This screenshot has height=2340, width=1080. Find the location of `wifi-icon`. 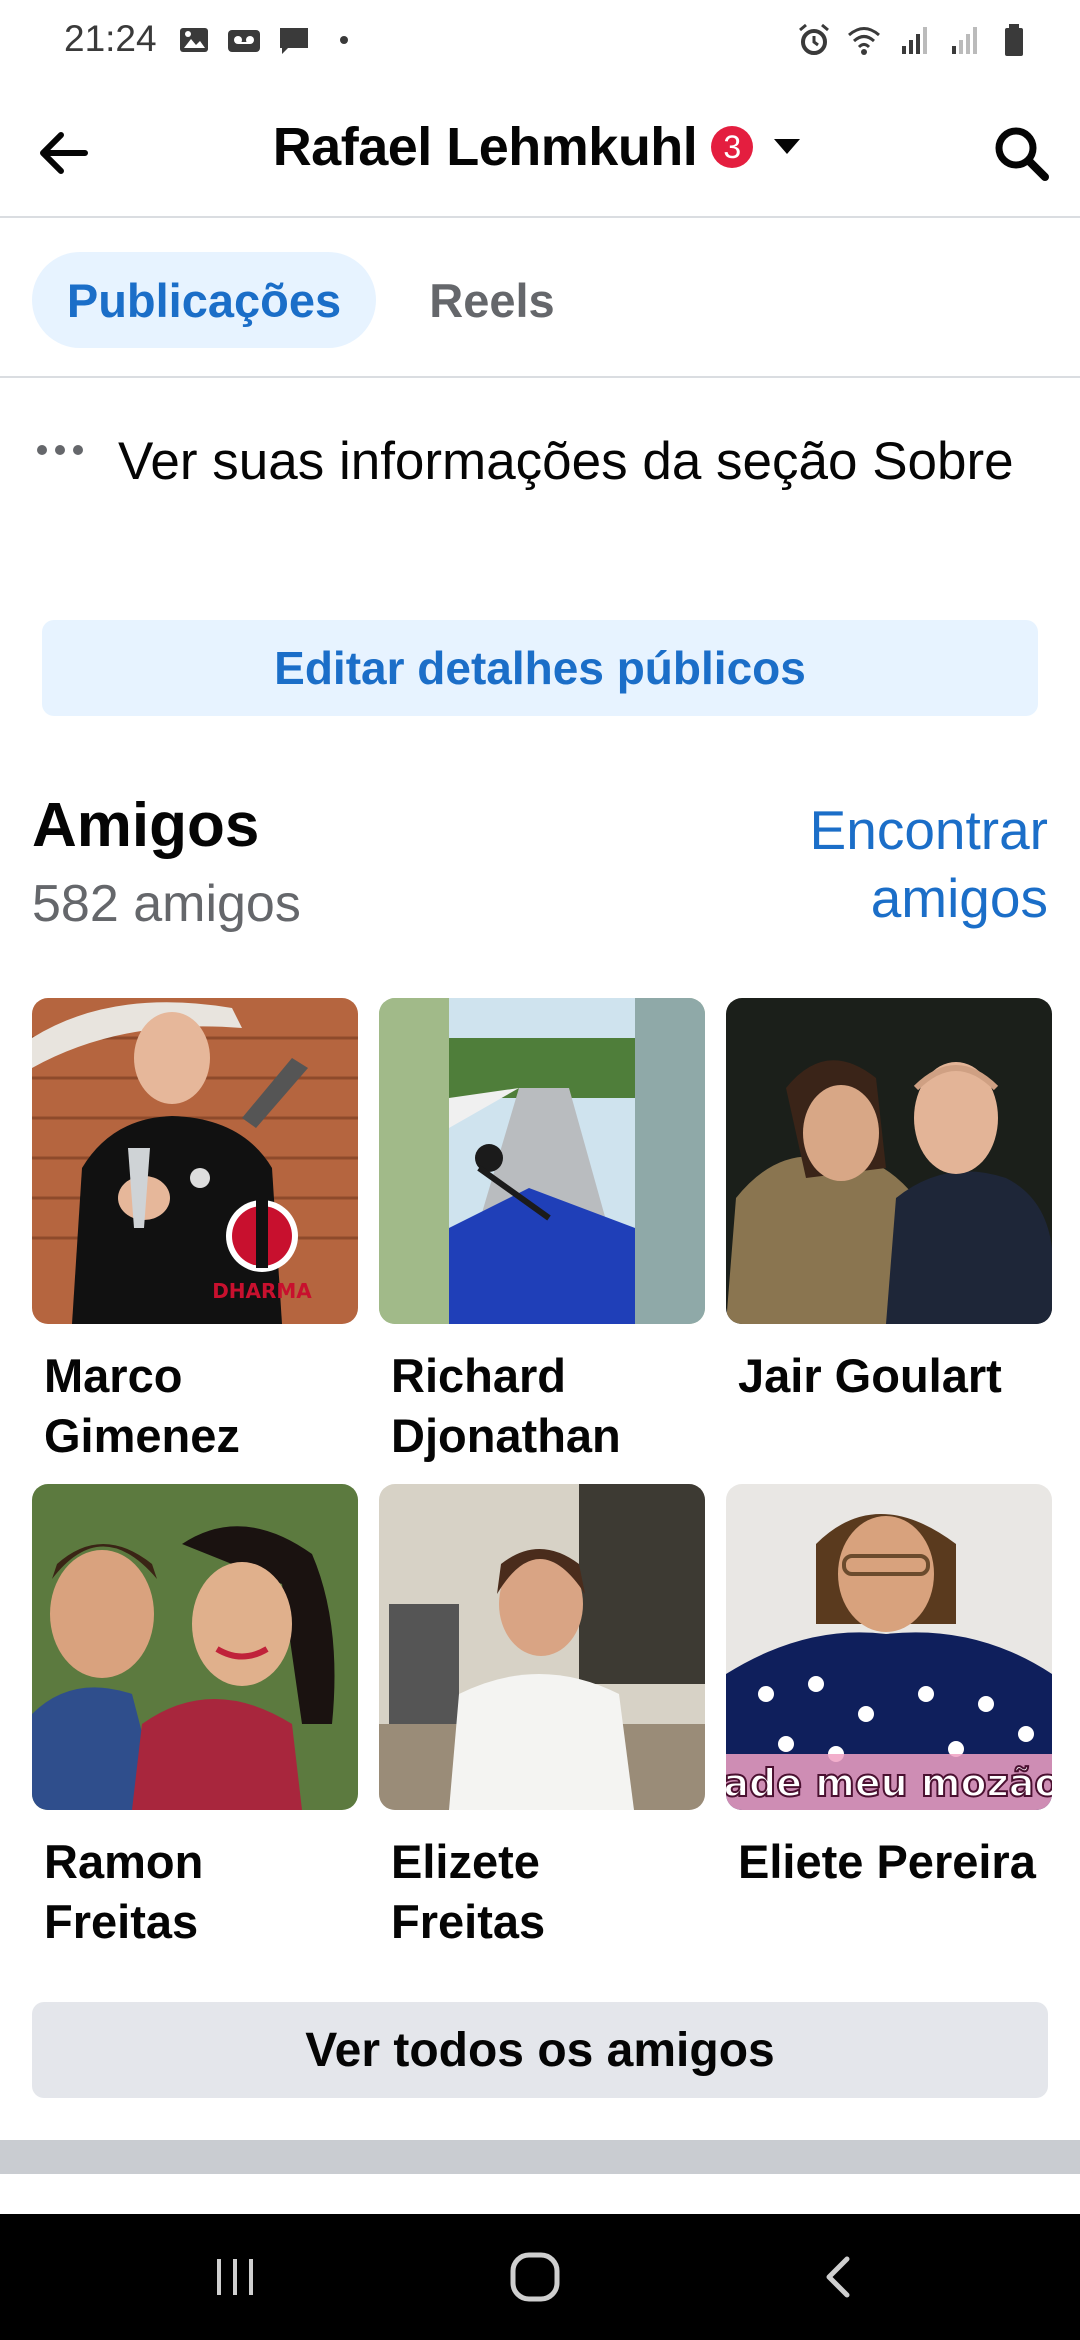

wifi-icon is located at coordinates (864, 41).